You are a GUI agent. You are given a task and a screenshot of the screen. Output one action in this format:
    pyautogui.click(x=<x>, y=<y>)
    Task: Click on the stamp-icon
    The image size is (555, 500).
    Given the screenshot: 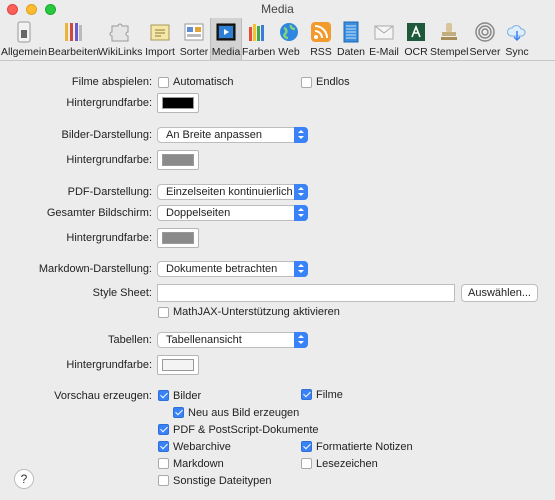 What is the action you would take?
    pyautogui.click(x=449, y=31)
    